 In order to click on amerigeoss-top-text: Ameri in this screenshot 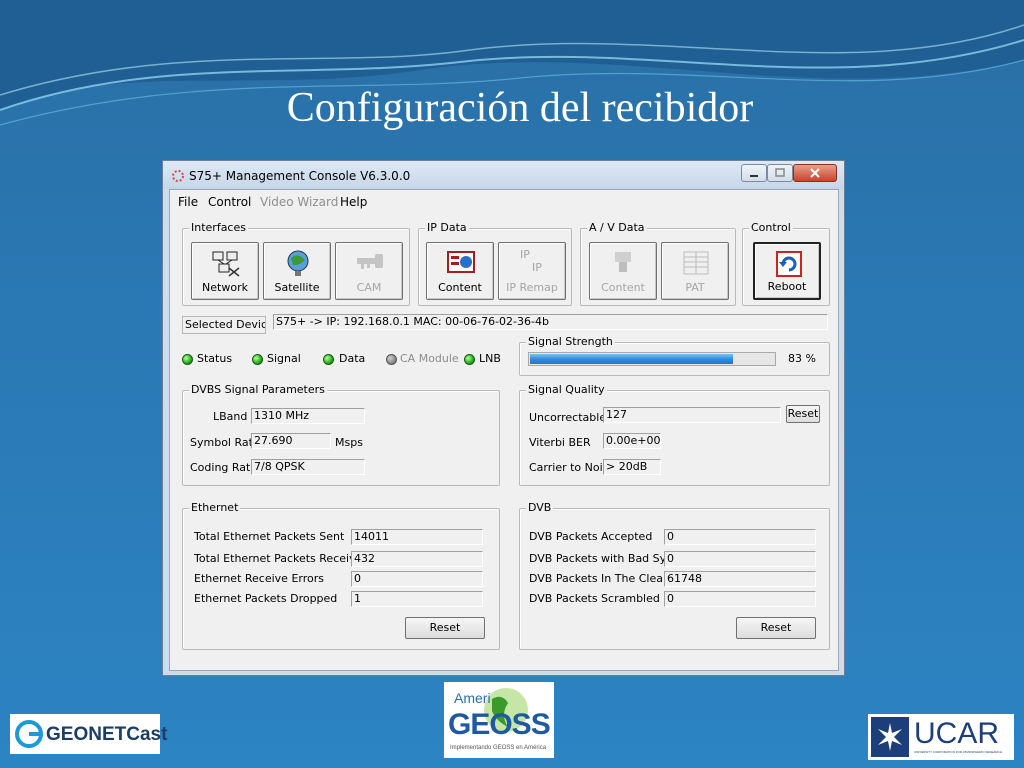, I will do `click(472, 698)`.